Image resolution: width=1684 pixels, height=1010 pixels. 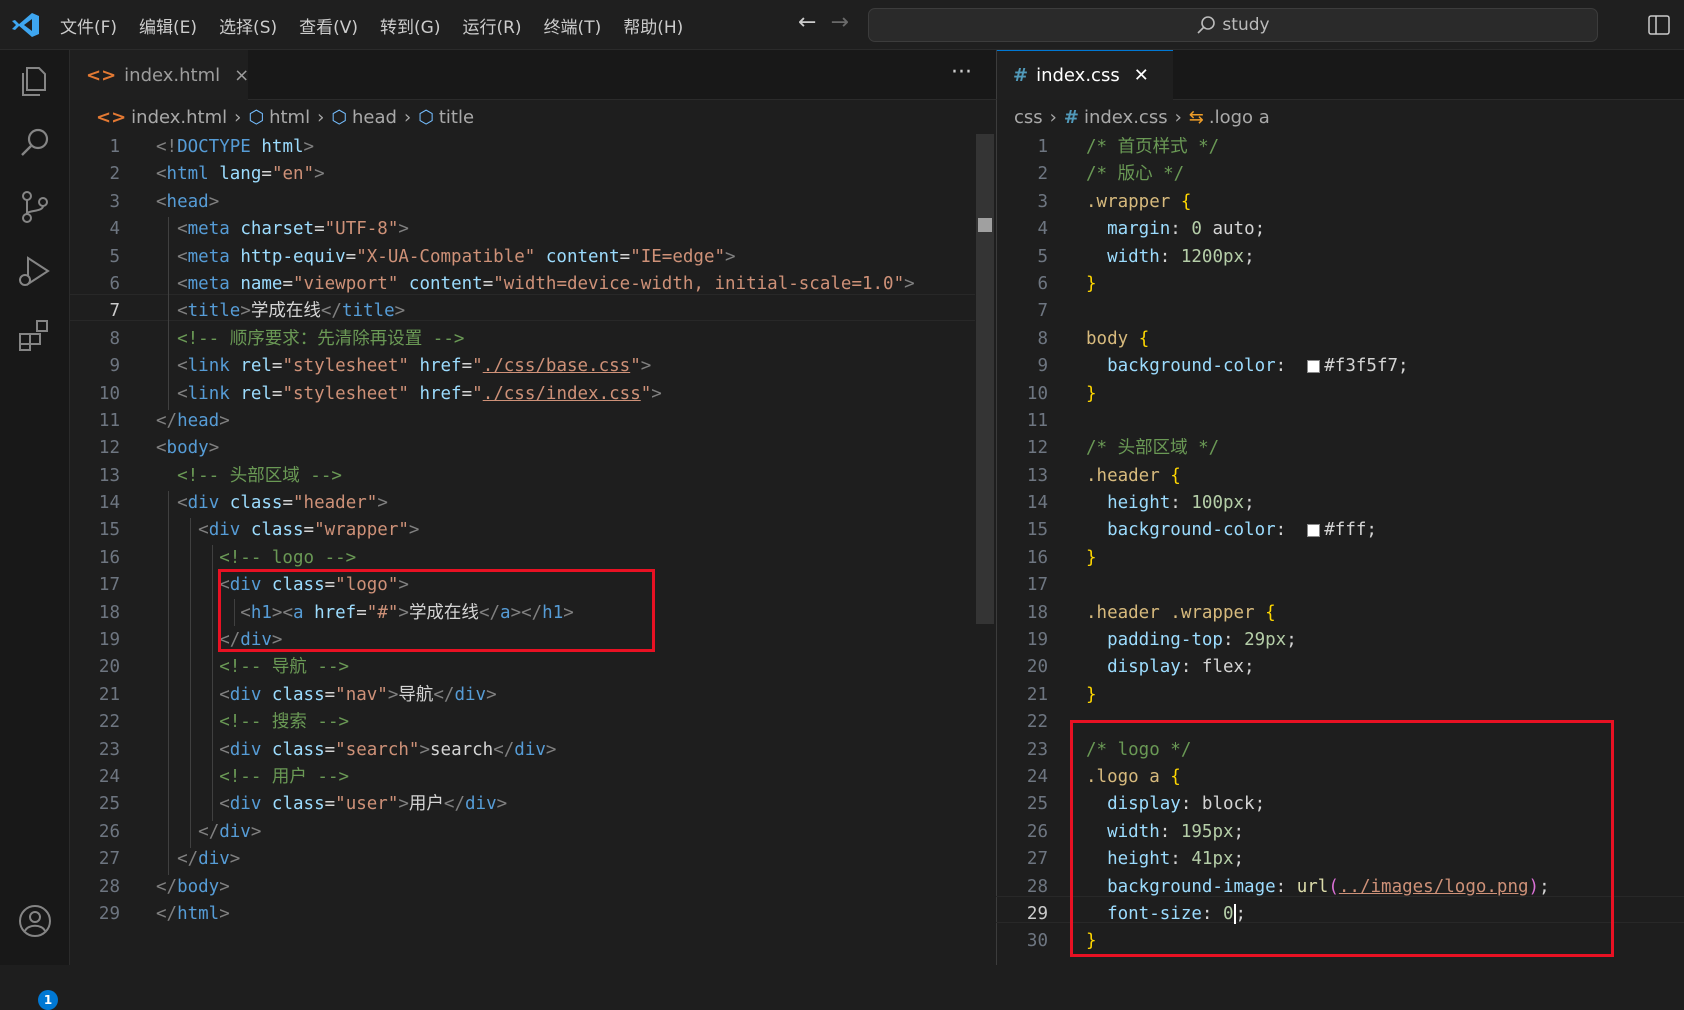 I want to click on code-line: 3 .wrapper {, so click(x=1340, y=202).